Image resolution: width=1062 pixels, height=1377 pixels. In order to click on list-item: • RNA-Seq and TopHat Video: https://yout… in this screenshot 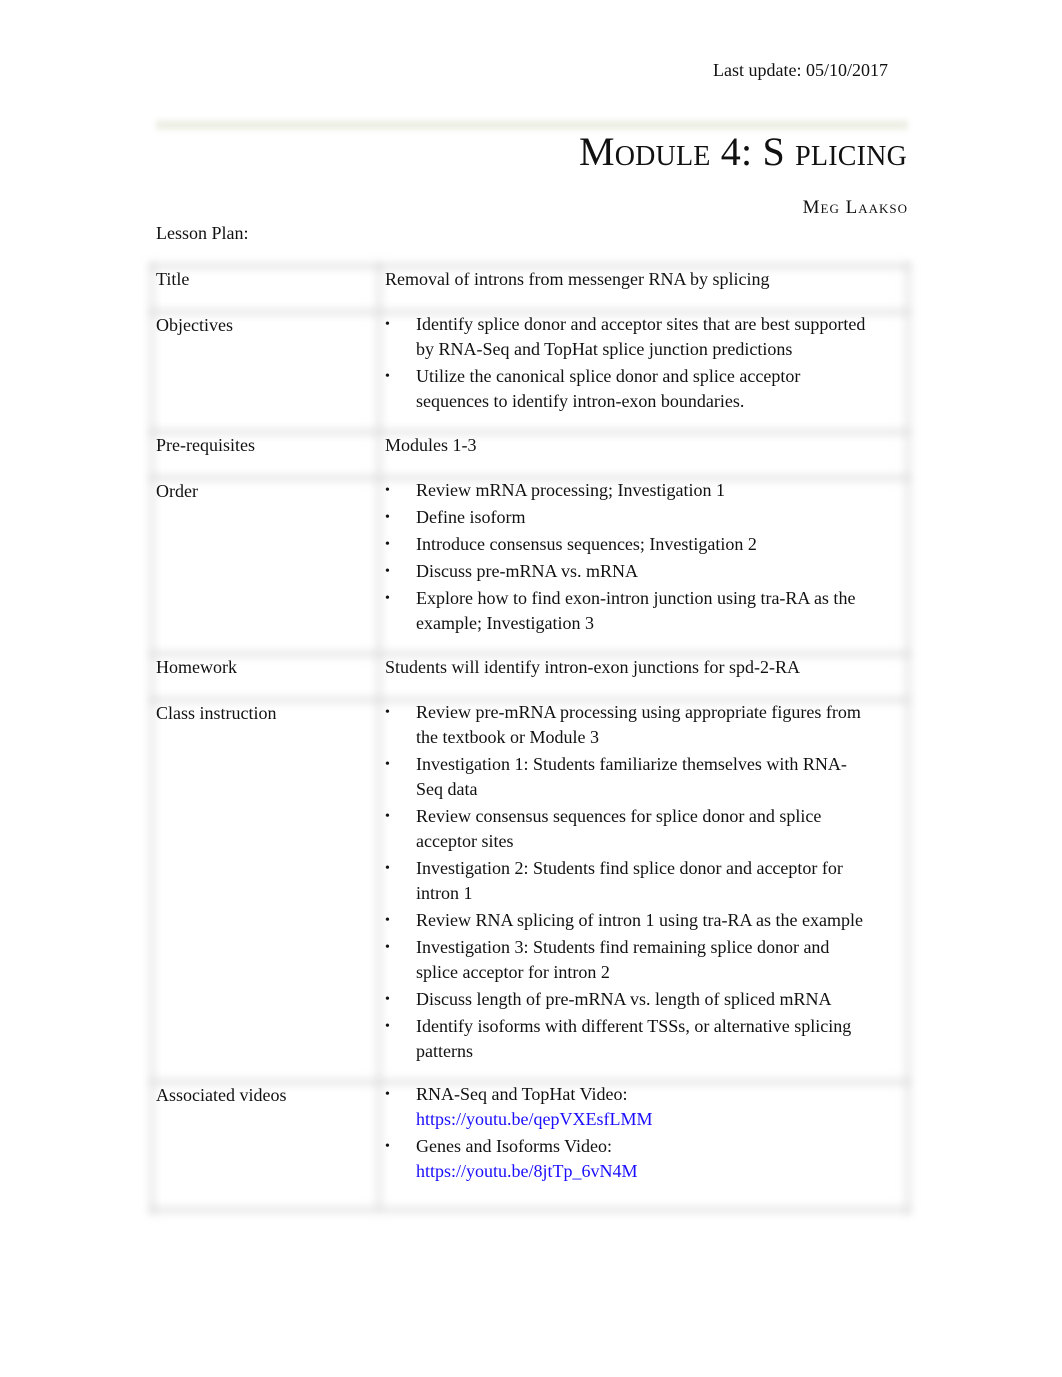, I will do `click(627, 1107)`.